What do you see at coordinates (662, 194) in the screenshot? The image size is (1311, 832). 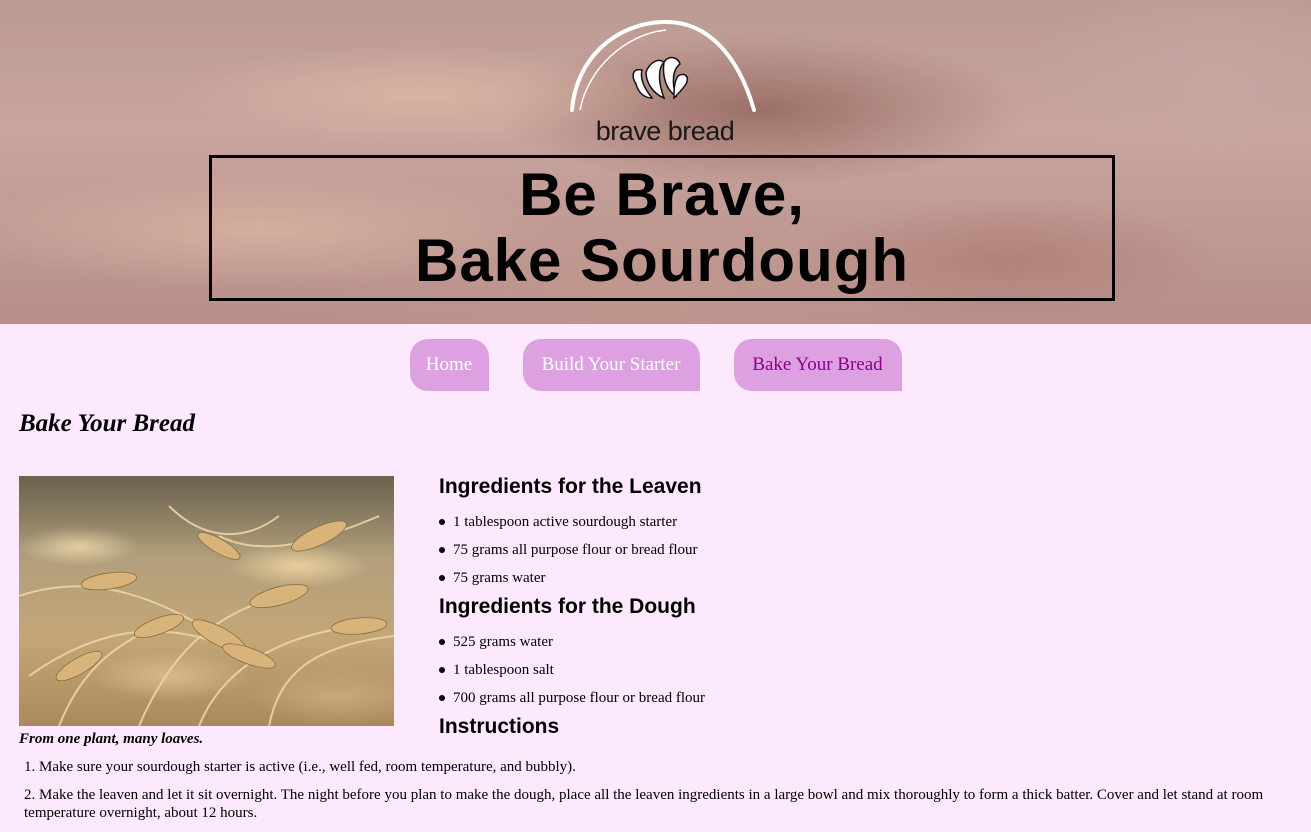 I see `headline-line-1: Be Brave,` at bounding box center [662, 194].